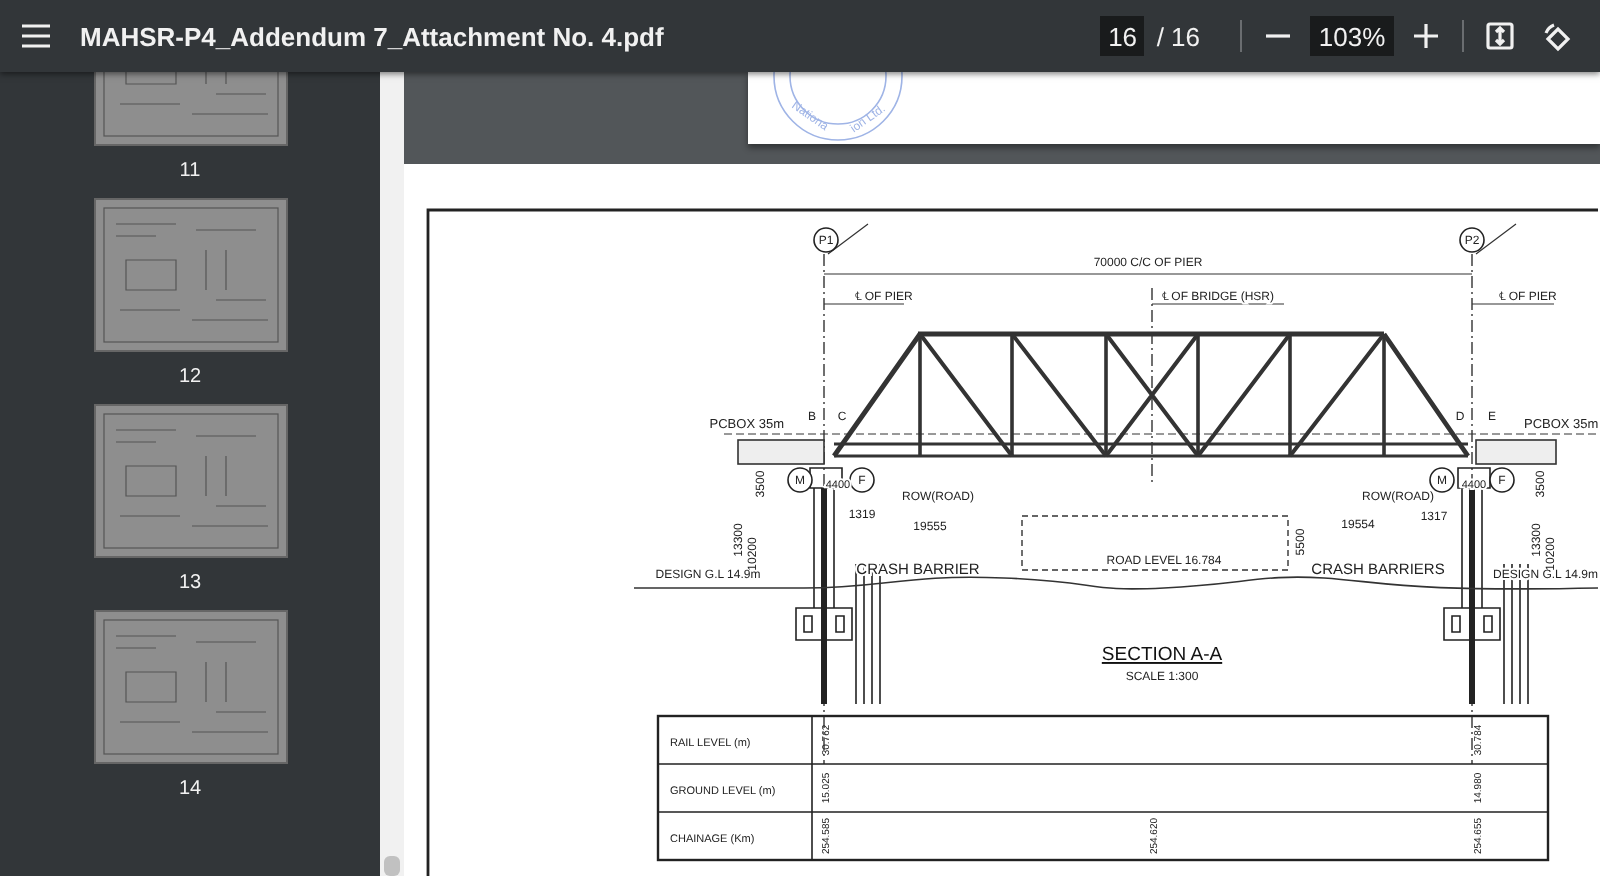 This screenshot has width=1600, height=876. I want to click on page-total: / 16, so click(1178, 36).